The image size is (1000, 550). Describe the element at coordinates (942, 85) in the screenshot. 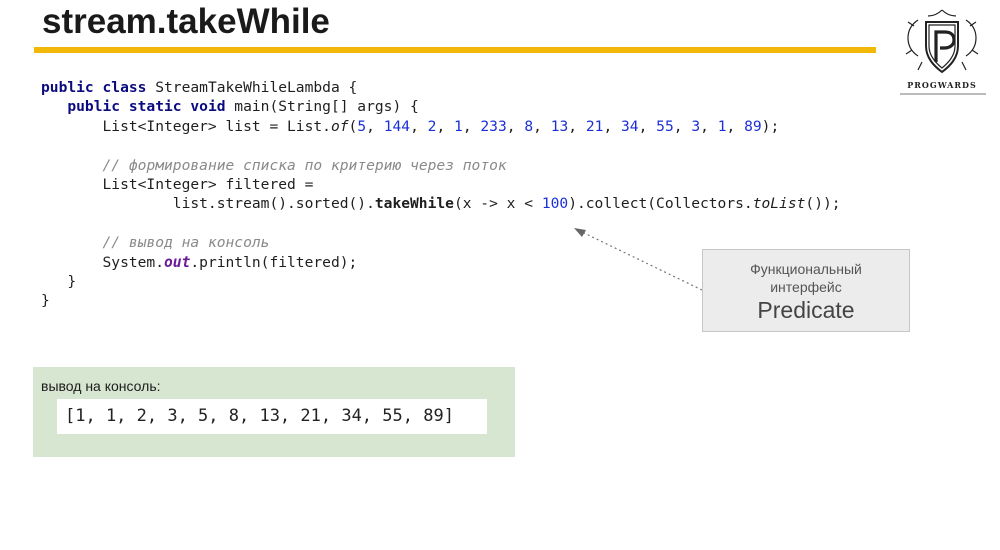

I see `logo-wordmark: PROGWARDS` at that location.